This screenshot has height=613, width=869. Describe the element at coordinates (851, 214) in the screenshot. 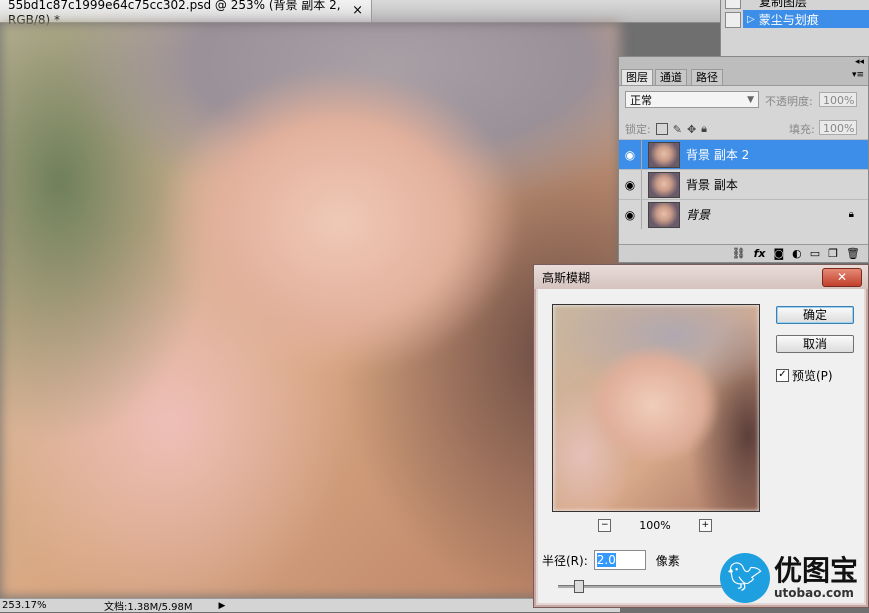

I see `layer-lock-icon: 🔒︎` at that location.